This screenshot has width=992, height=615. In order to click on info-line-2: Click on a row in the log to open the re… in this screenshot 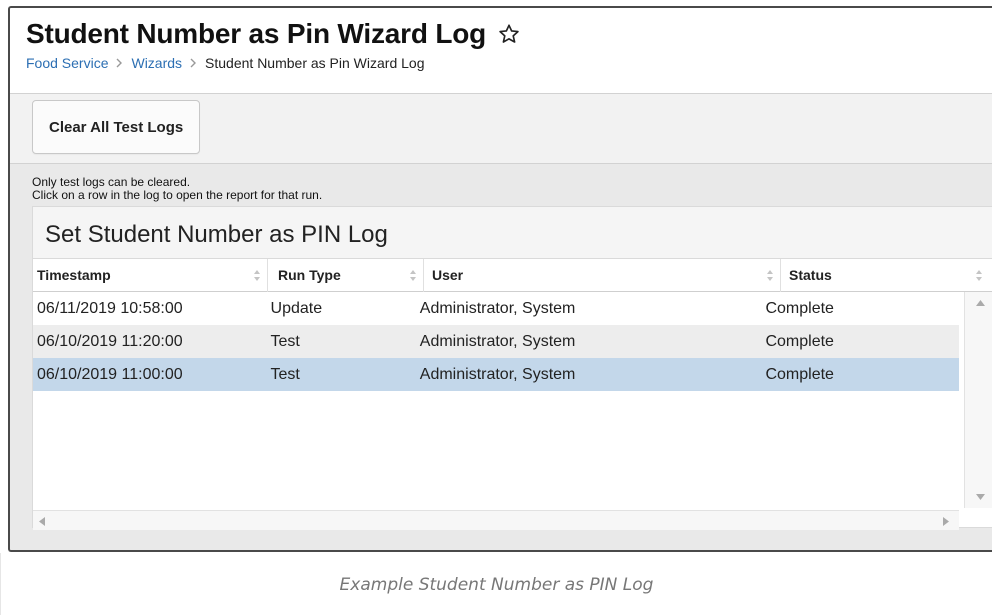, I will do `click(177, 195)`.